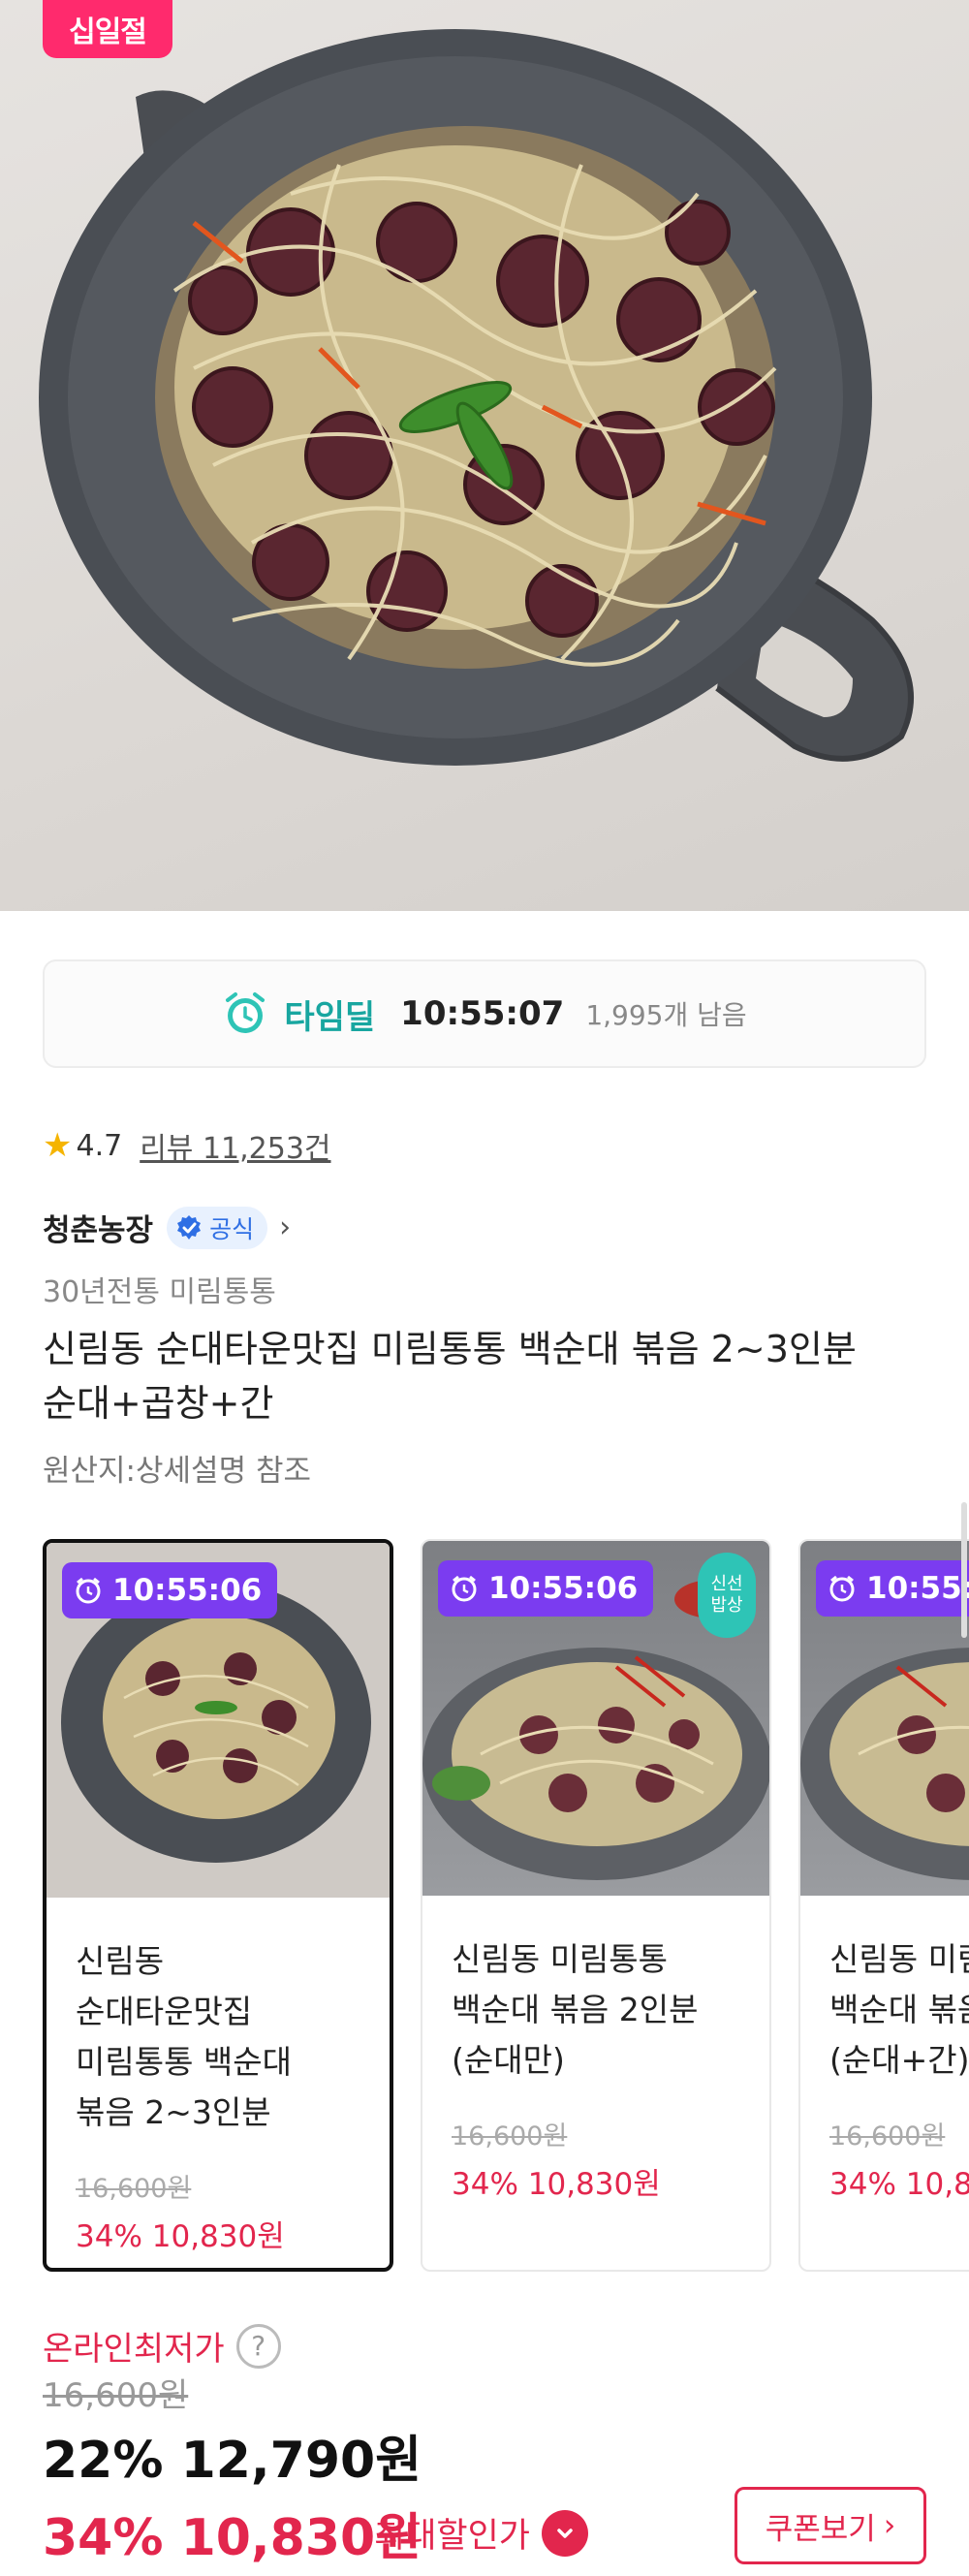  What do you see at coordinates (177, 1471) in the screenshot?
I see `product-origin: 원산지:상세설명 참조` at bounding box center [177, 1471].